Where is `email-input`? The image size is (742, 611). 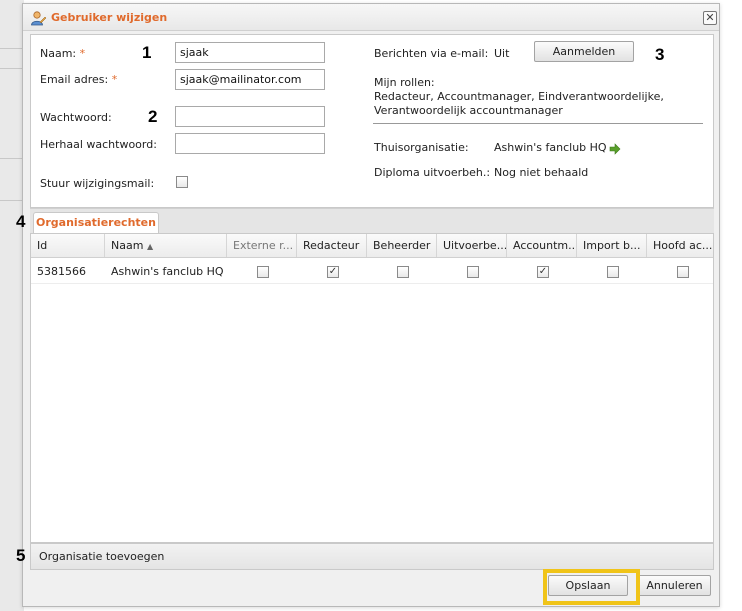 email-input is located at coordinates (250, 79).